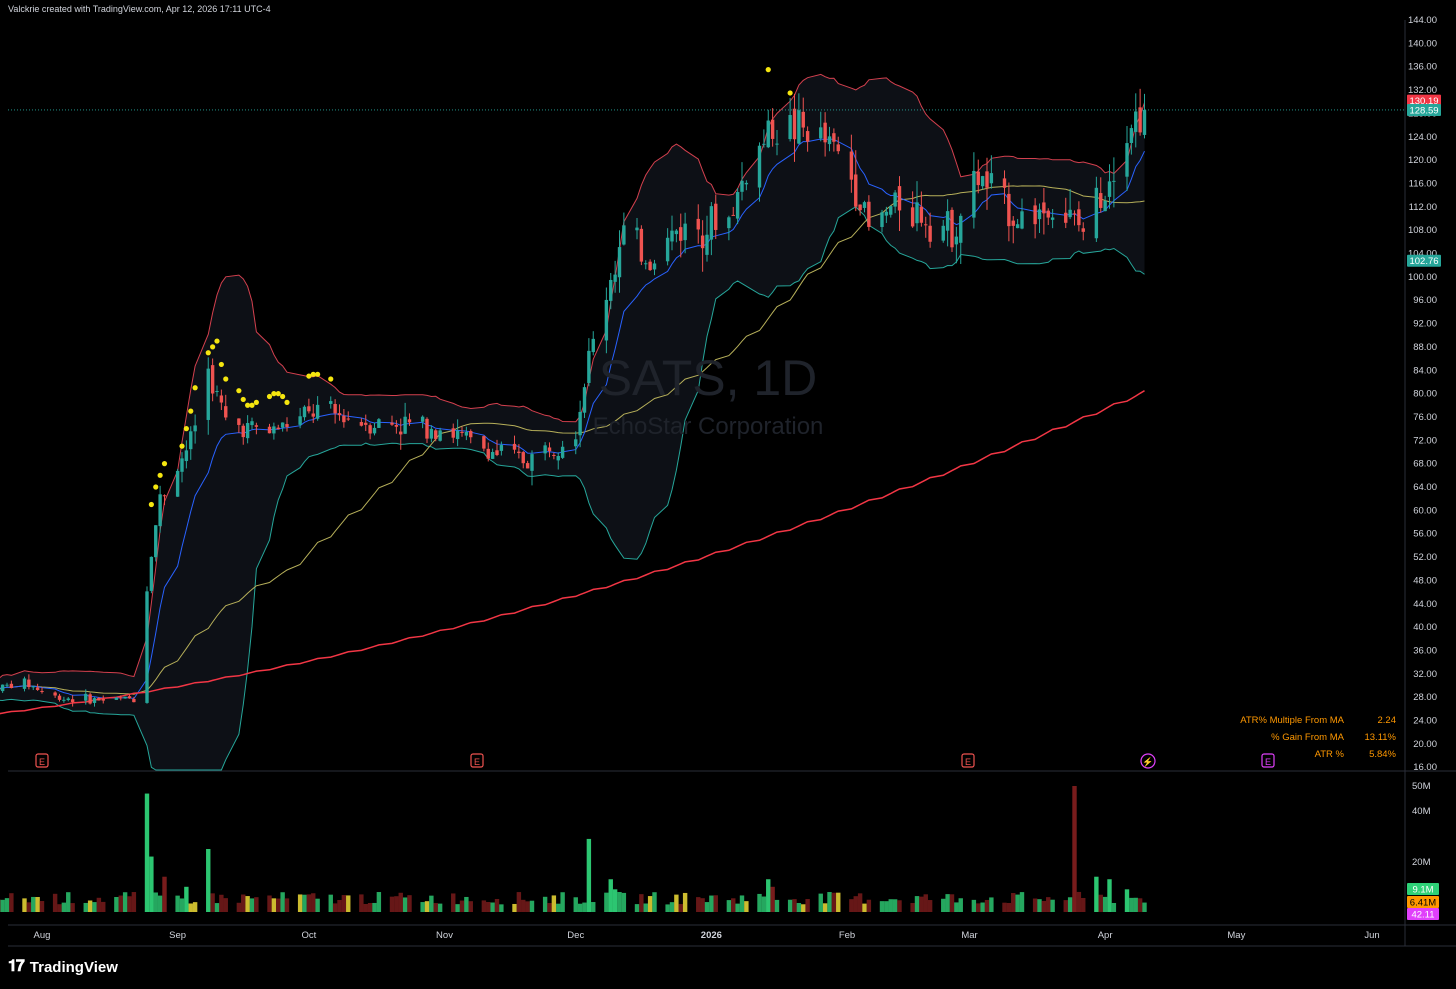 This screenshot has height=989, width=1456. I want to click on price-tick-label: 52.00, so click(1425, 557).